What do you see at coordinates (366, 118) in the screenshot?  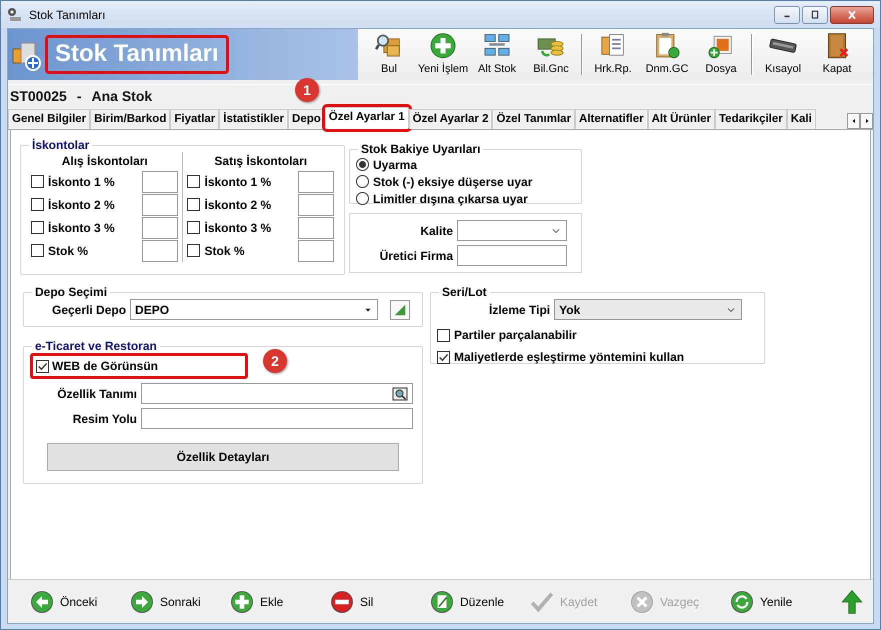 I see `tab: Özel Ayarlar 1` at bounding box center [366, 118].